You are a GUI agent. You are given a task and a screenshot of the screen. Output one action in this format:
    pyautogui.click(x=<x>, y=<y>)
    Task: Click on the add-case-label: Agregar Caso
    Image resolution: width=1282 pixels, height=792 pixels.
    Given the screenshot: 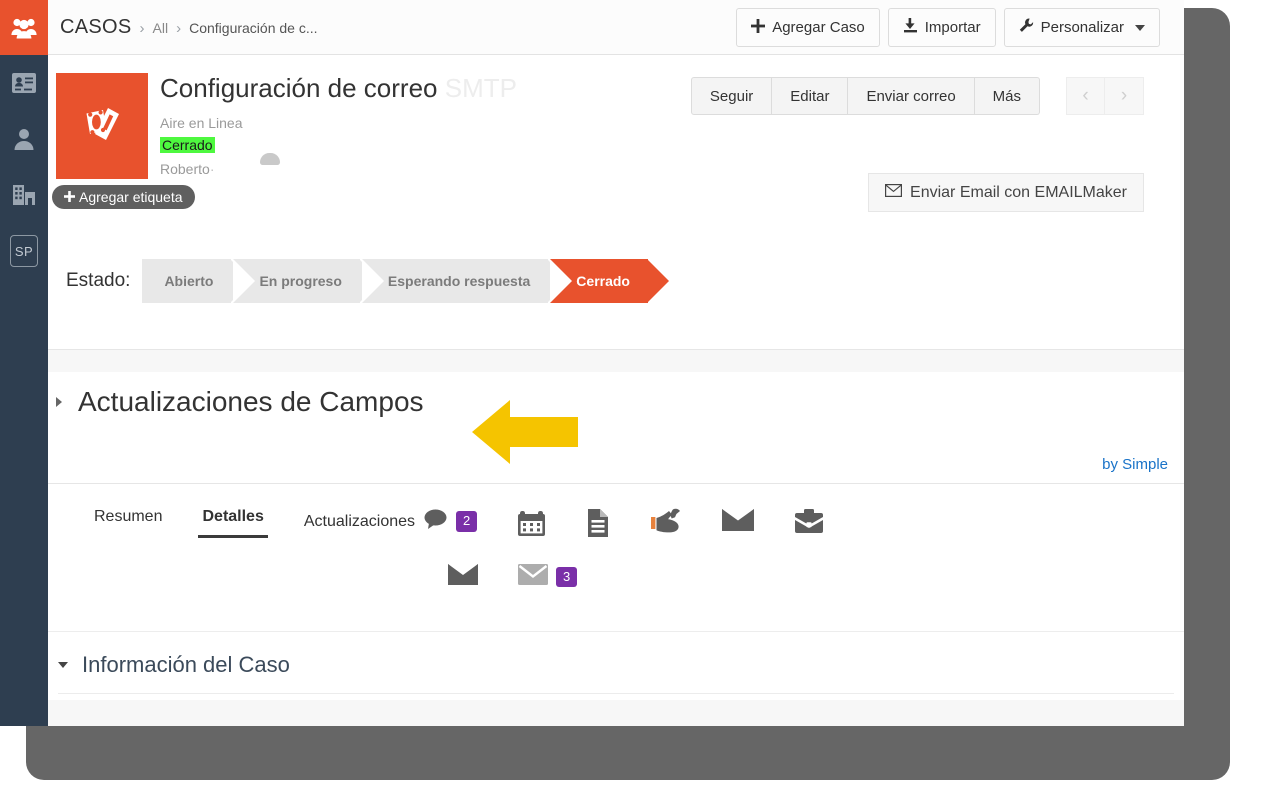 What is the action you would take?
    pyautogui.click(x=818, y=27)
    